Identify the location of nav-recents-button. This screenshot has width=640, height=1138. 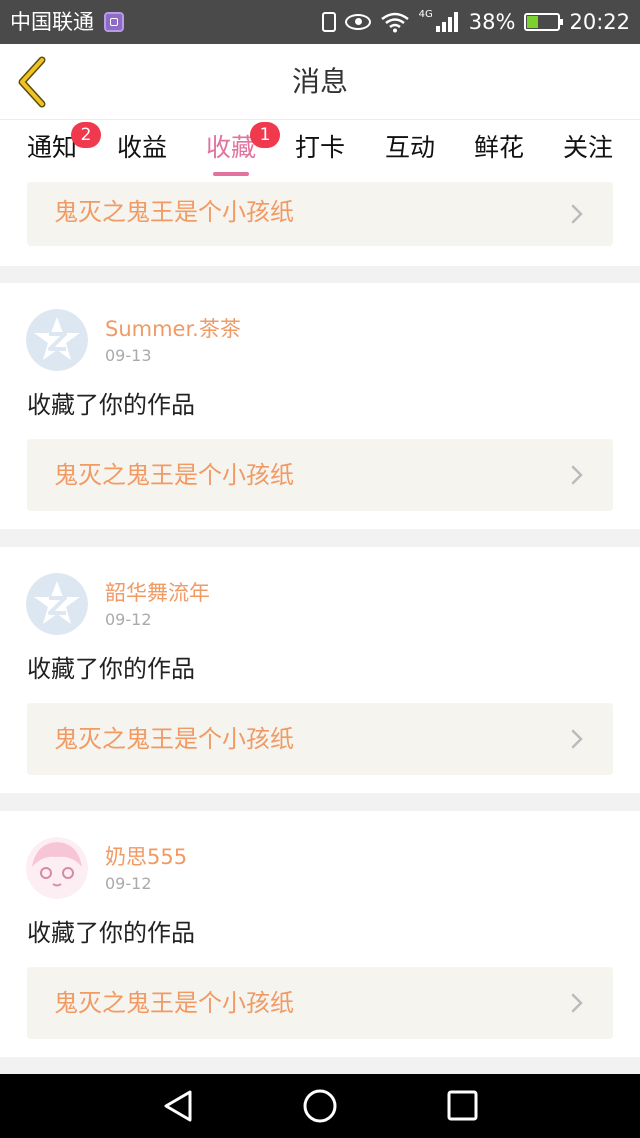
(462, 1106).